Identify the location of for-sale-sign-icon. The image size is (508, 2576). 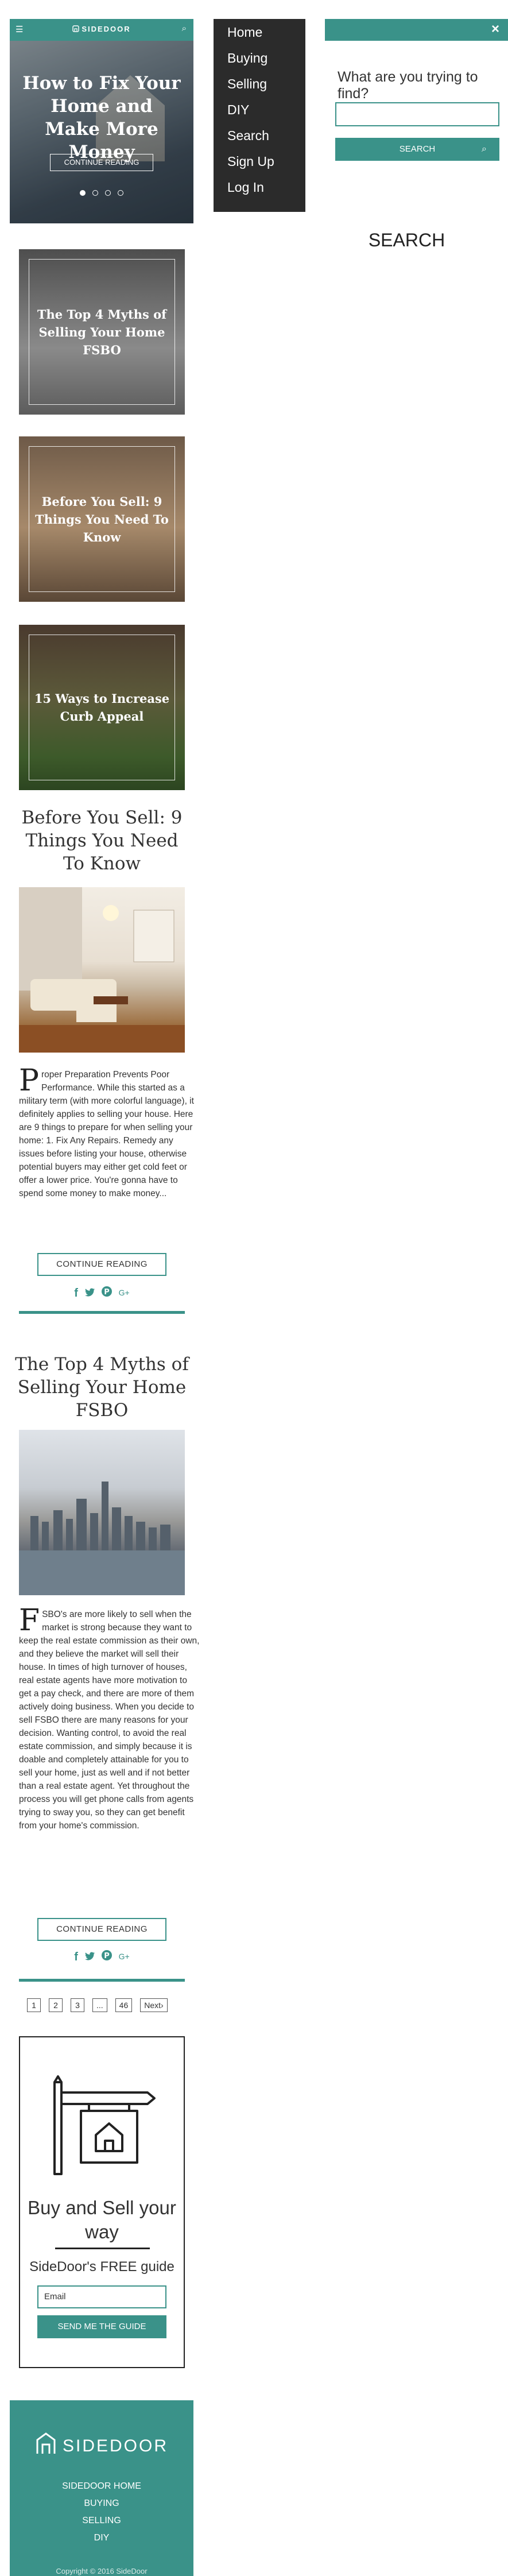
(104, 2125).